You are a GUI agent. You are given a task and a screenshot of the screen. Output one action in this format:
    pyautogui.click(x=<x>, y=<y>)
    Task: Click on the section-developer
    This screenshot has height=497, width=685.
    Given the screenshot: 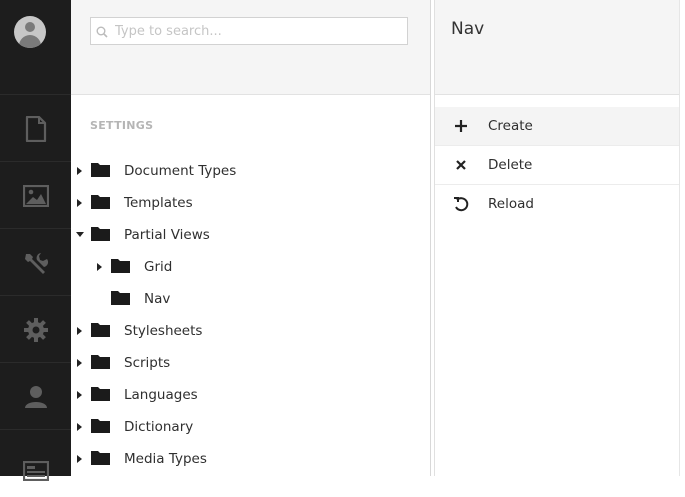 What is the action you would take?
    pyautogui.click(x=35, y=329)
    